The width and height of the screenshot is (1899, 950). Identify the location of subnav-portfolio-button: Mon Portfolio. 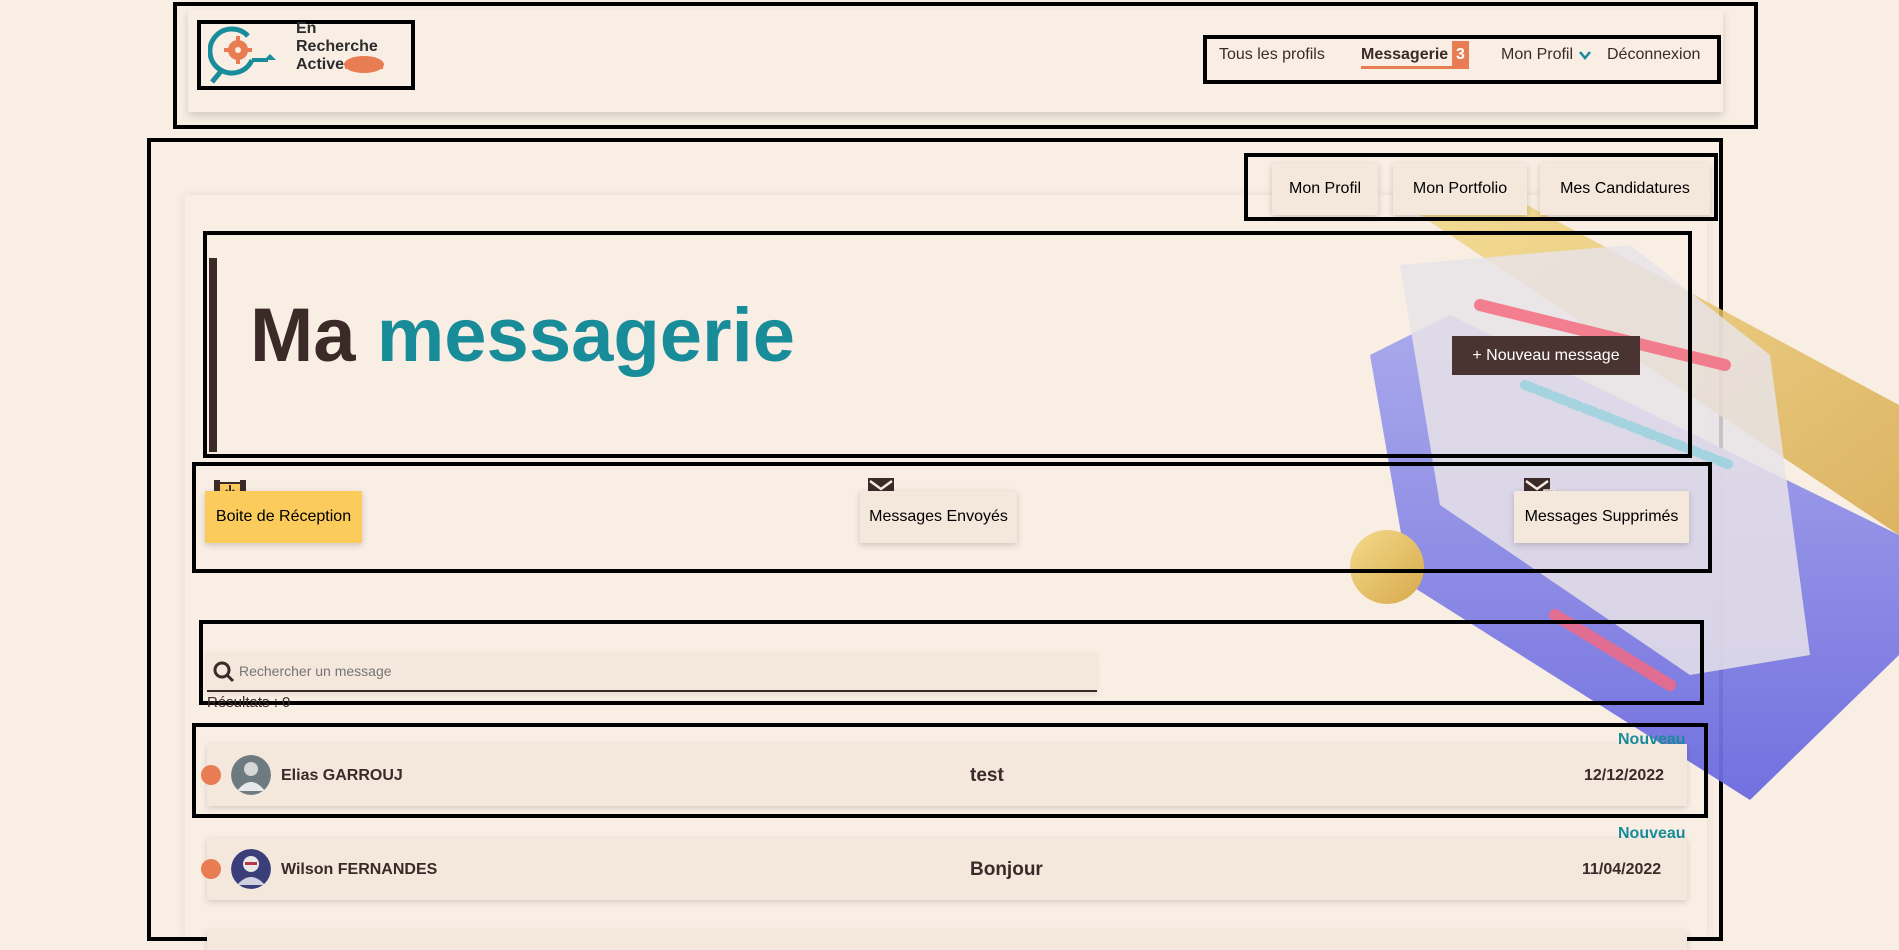
(1460, 189).